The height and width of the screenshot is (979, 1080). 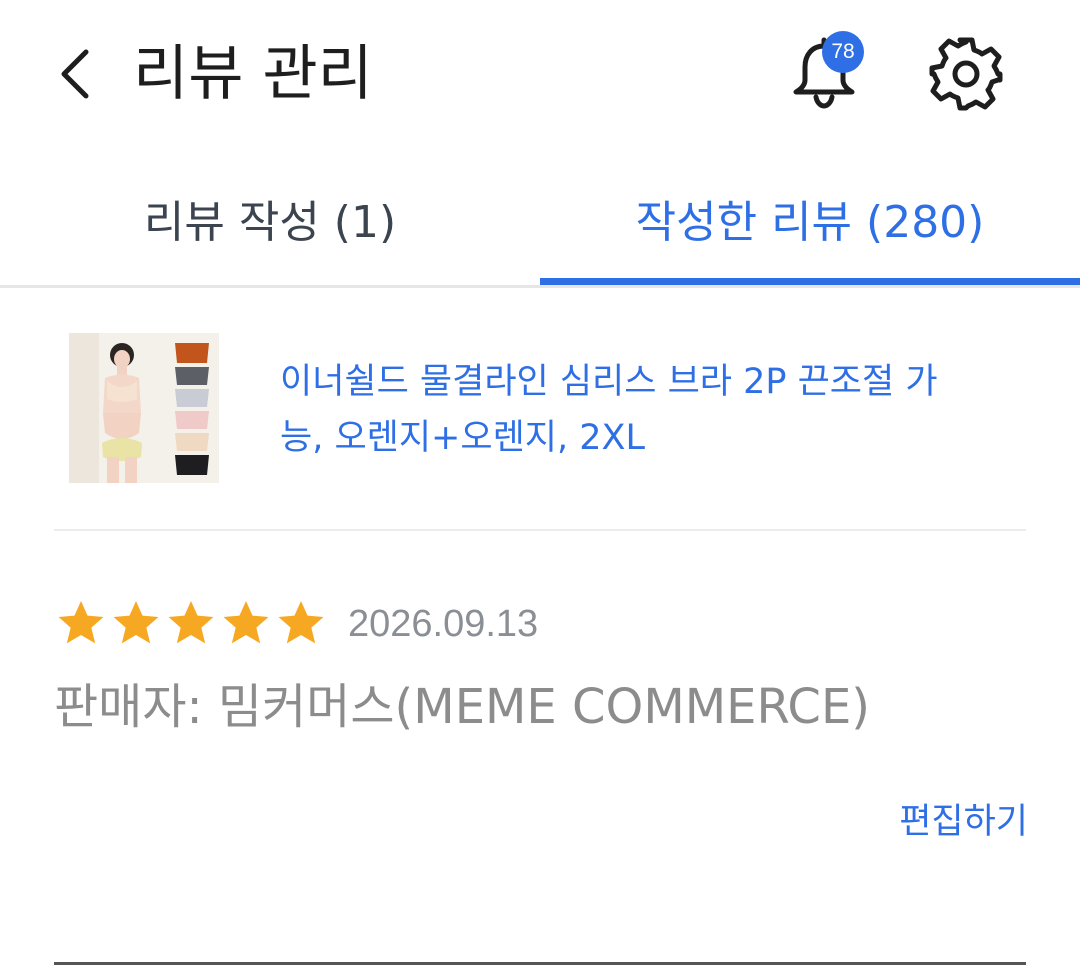 What do you see at coordinates (270, 222) in the screenshot?
I see `tab-write-review-label: 리뷰 작성 (1)` at bounding box center [270, 222].